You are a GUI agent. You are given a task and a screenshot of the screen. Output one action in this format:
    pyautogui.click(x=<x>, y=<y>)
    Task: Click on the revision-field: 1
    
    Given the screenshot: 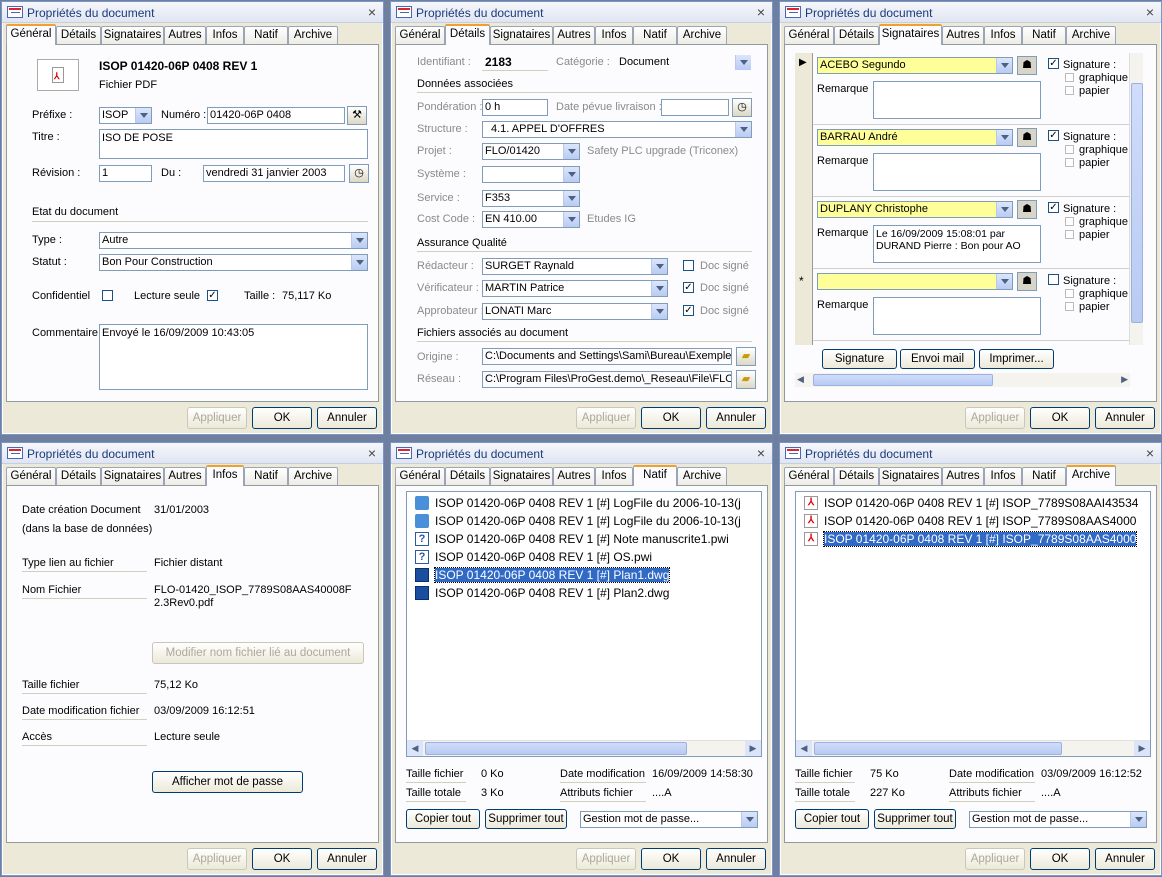 What is the action you would take?
    pyautogui.click(x=125, y=173)
    